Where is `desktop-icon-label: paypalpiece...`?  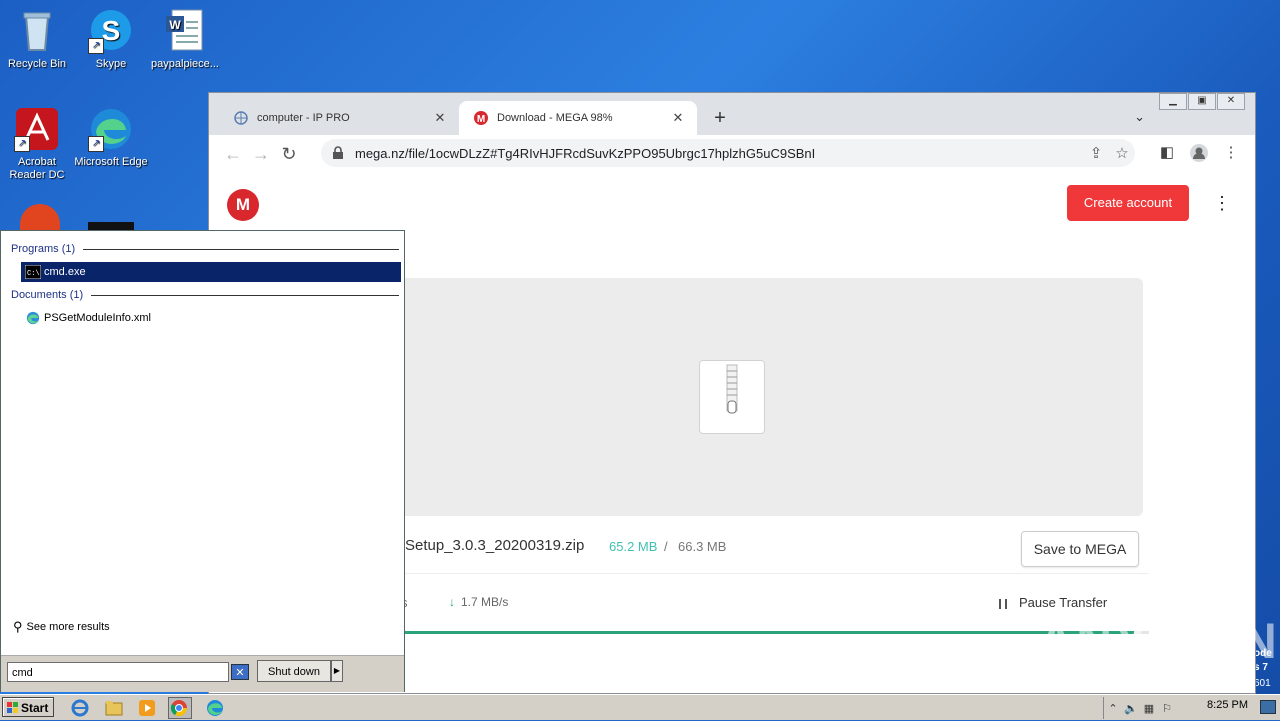 desktop-icon-label: paypalpiece... is located at coordinates (185, 64).